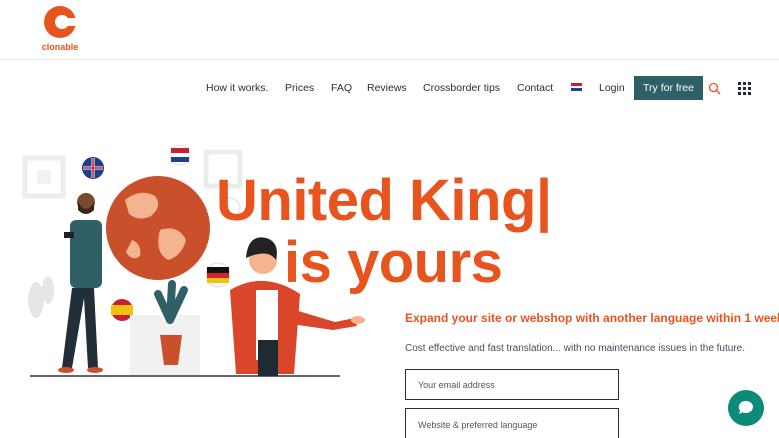 The width and height of the screenshot is (779, 438). I want to click on nav-contact: Contact, so click(535, 88).